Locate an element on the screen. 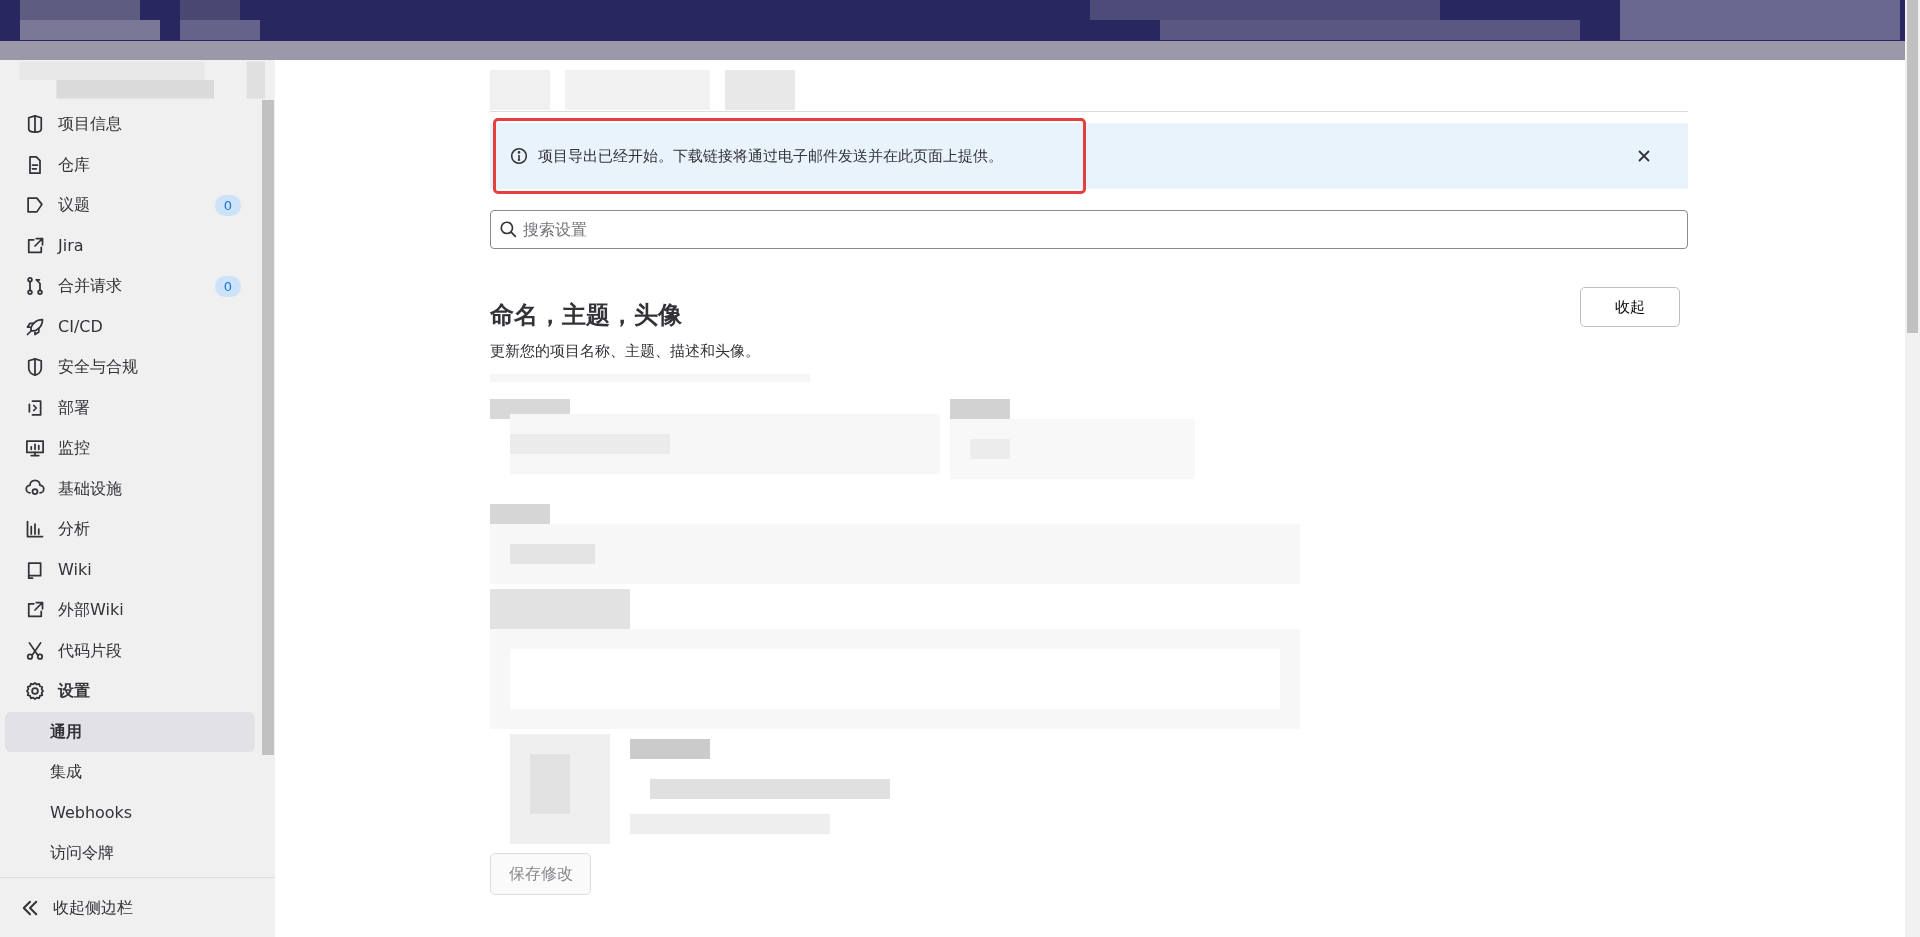  sub-menu-item: 访问令牌 is located at coordinates (130, 853).